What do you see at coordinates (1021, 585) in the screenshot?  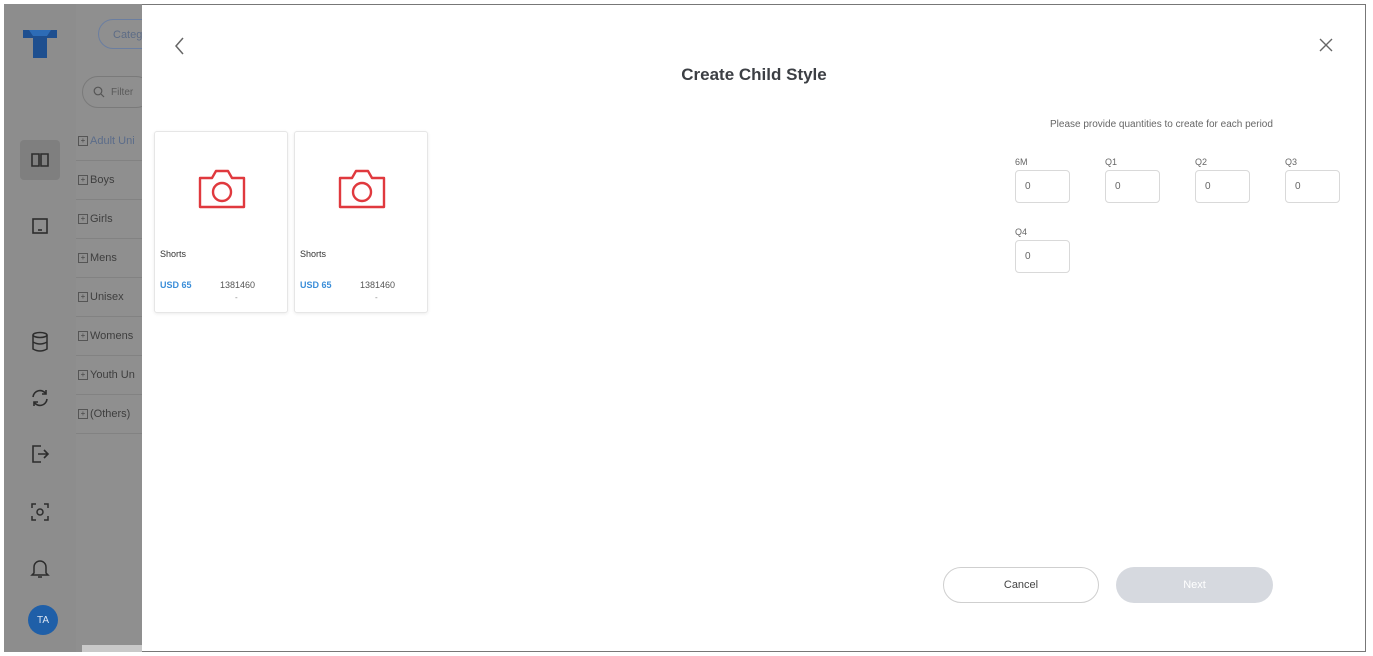 I see `cancel-button: Cancel` at bounding box center [1021, 585].